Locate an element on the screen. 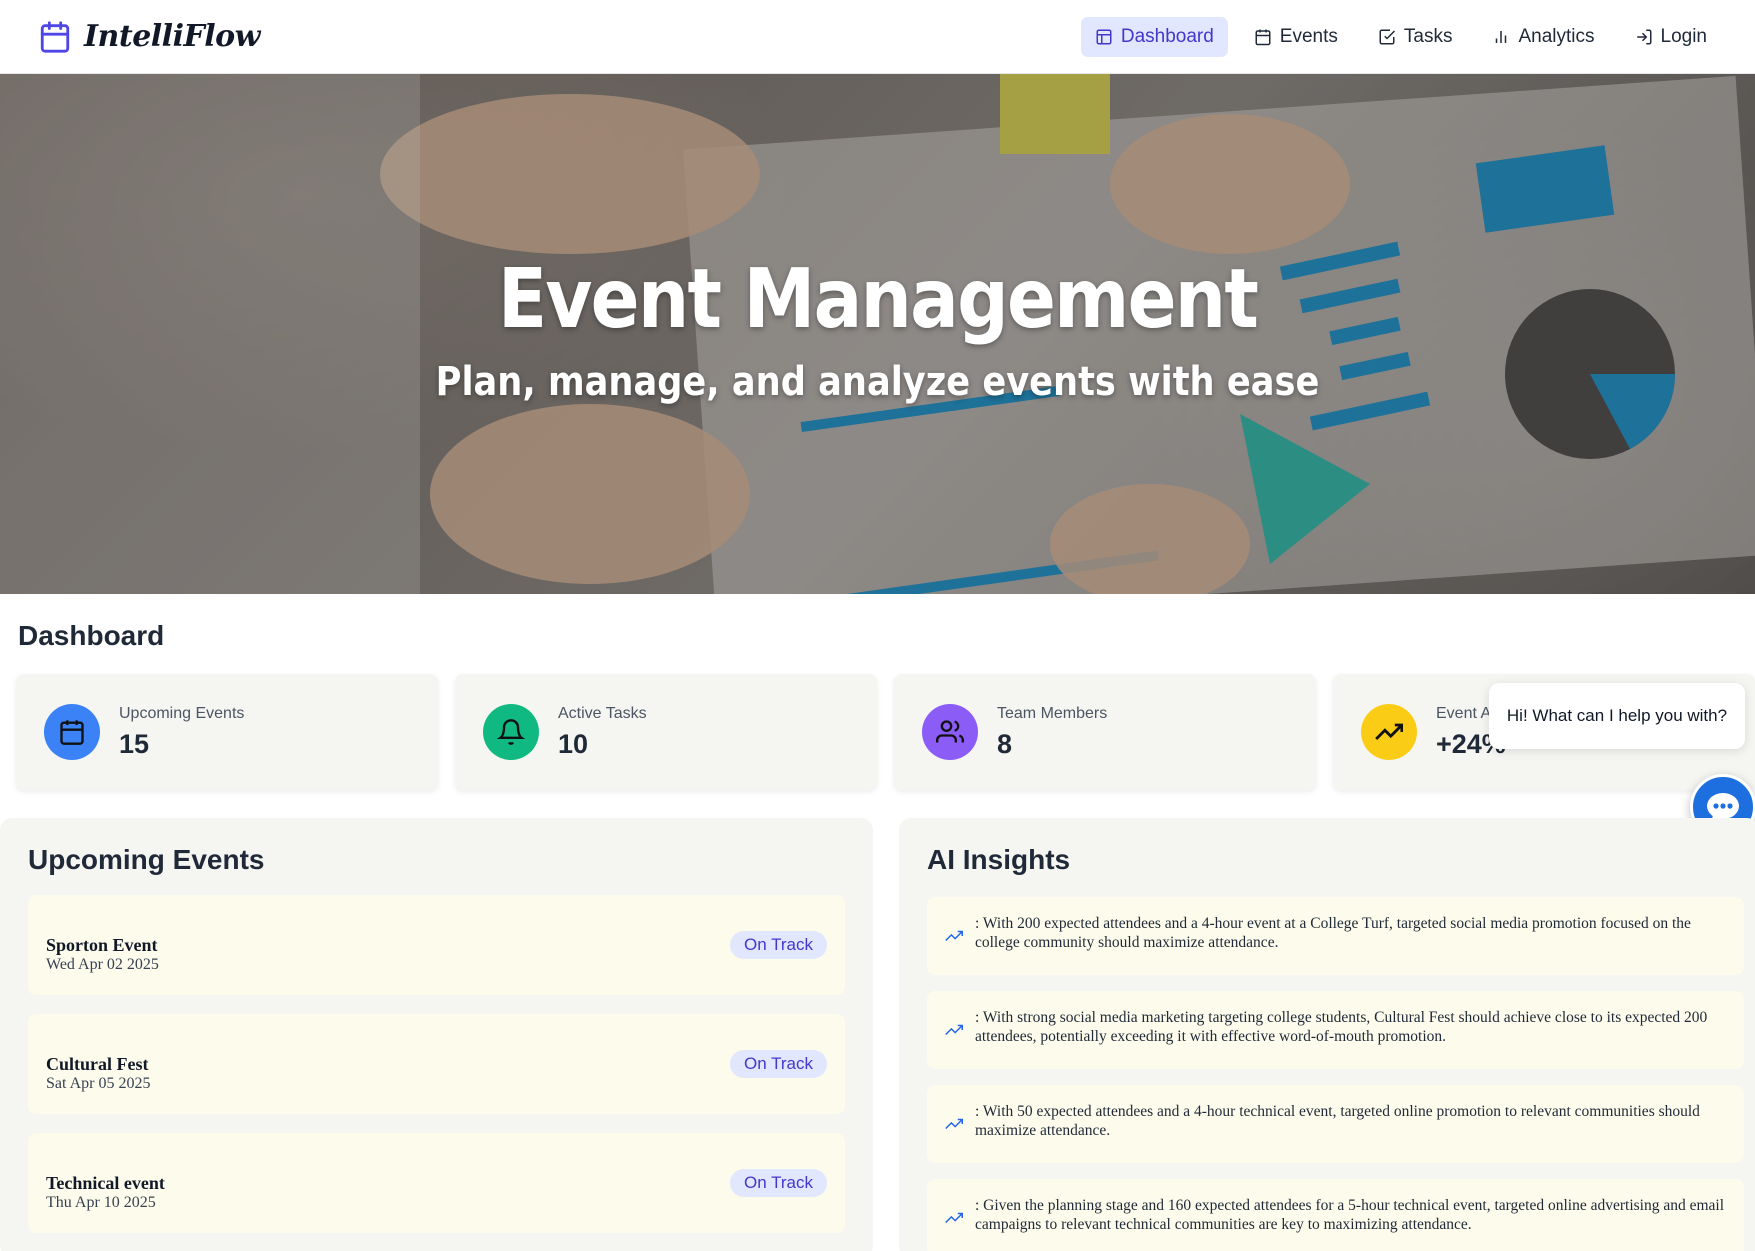  event-name: Sporton Event is located at coordinates (102, 945).